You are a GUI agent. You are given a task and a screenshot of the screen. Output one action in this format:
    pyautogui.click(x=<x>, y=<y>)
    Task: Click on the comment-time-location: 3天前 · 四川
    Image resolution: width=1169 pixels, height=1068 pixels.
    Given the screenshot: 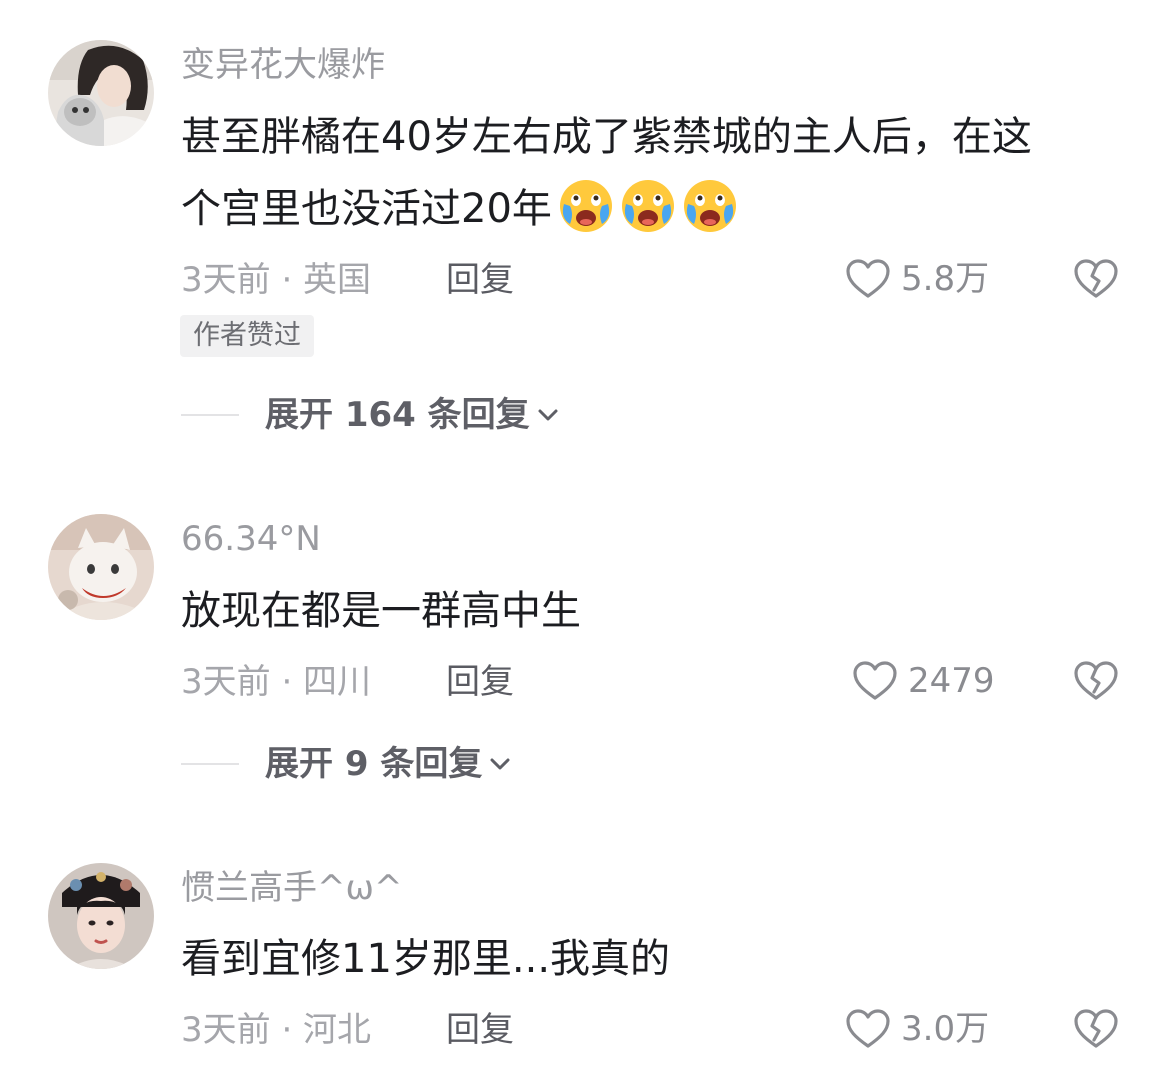 What is the action you would take?
    pyautogui.click(x=276, y=682)
    